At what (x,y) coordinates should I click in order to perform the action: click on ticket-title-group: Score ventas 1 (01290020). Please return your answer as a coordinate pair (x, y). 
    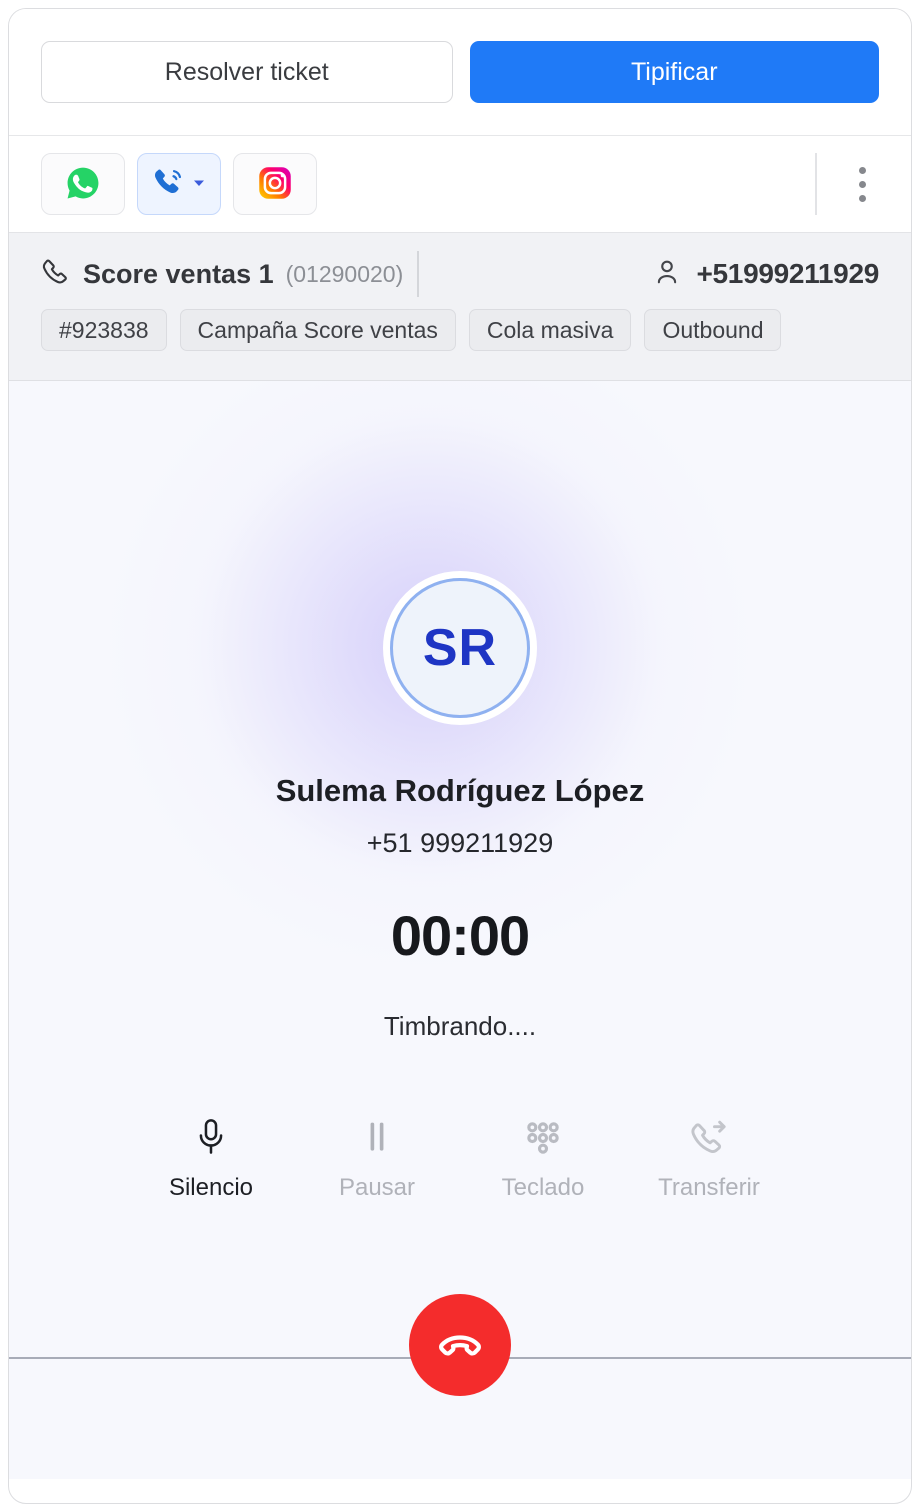
    Looking at the image, I should click on (222, 274).